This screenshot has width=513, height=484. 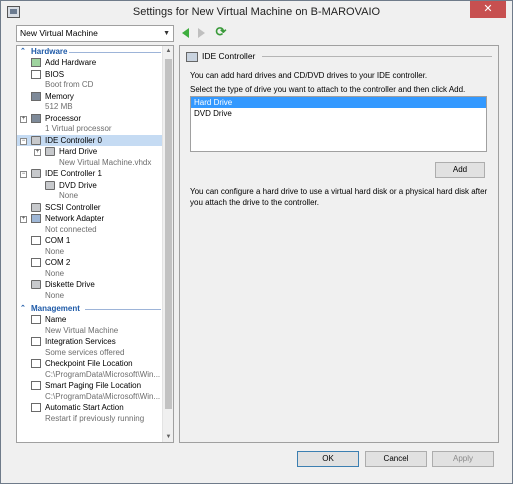 What do you see at coordinates (90, 186) in the screenshot?
I see `tree-item-dvd-drive: DVD Drive` at bounding box center [90, 186].